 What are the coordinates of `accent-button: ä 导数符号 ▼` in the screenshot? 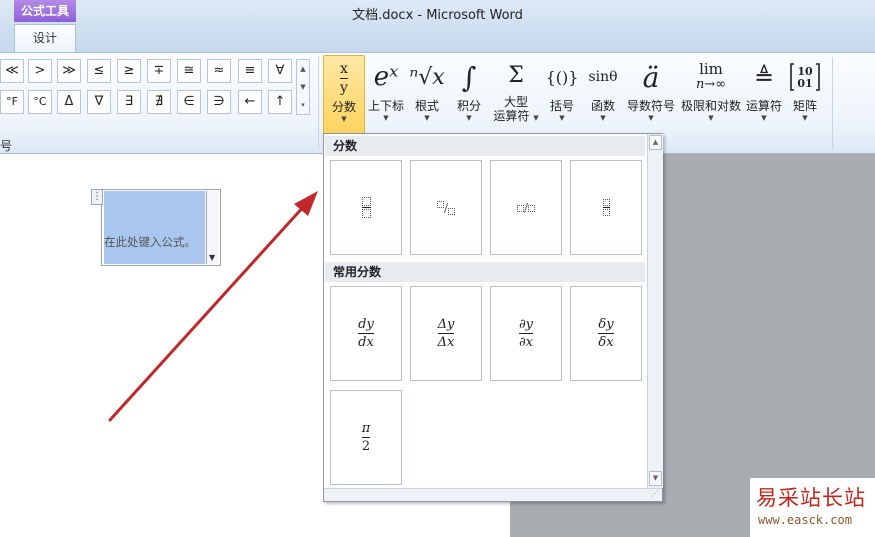 It's located at (651, 94).